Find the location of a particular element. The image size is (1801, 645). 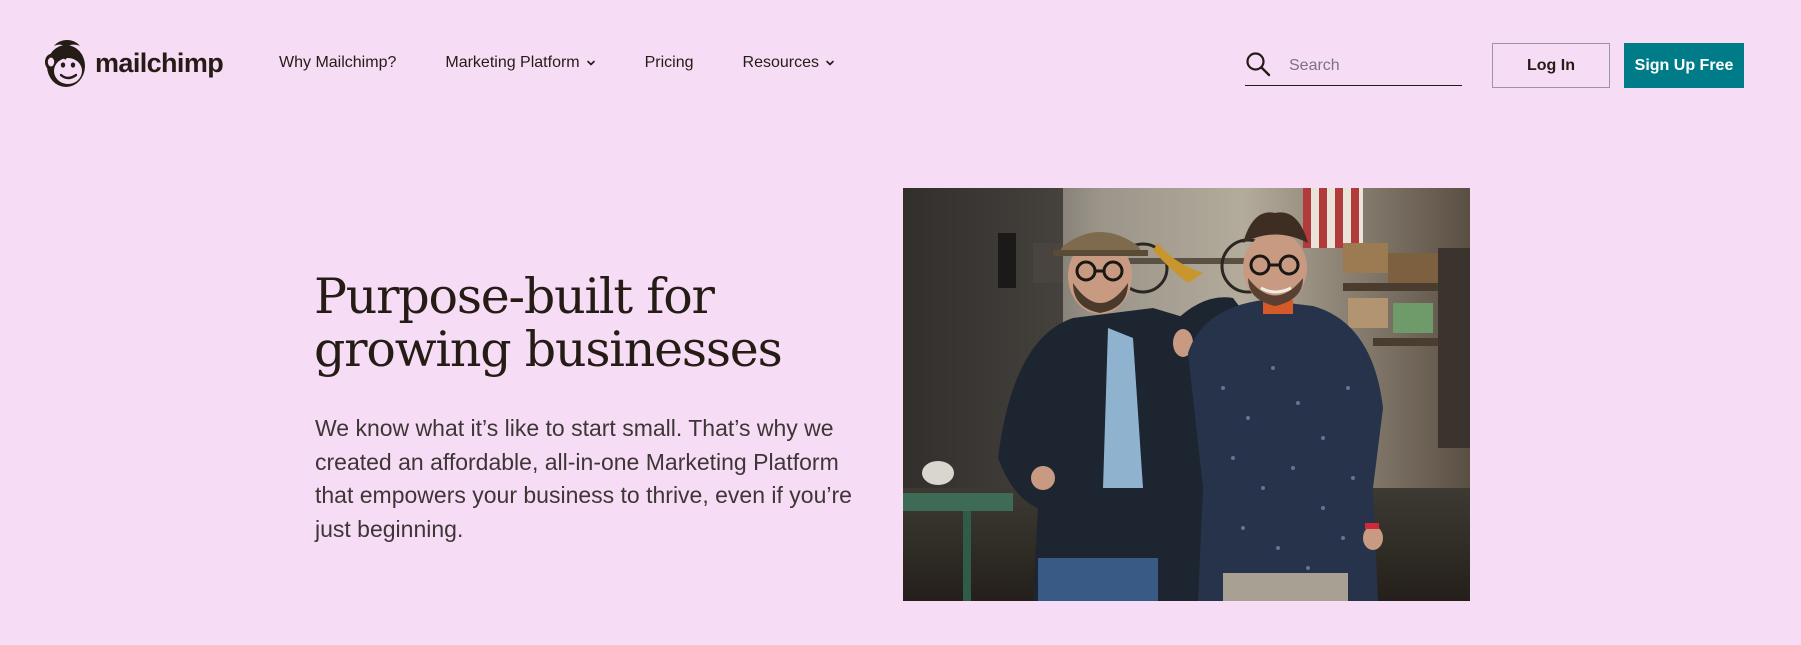

freddie-monkey-icon is located at coordinates (65, 63).